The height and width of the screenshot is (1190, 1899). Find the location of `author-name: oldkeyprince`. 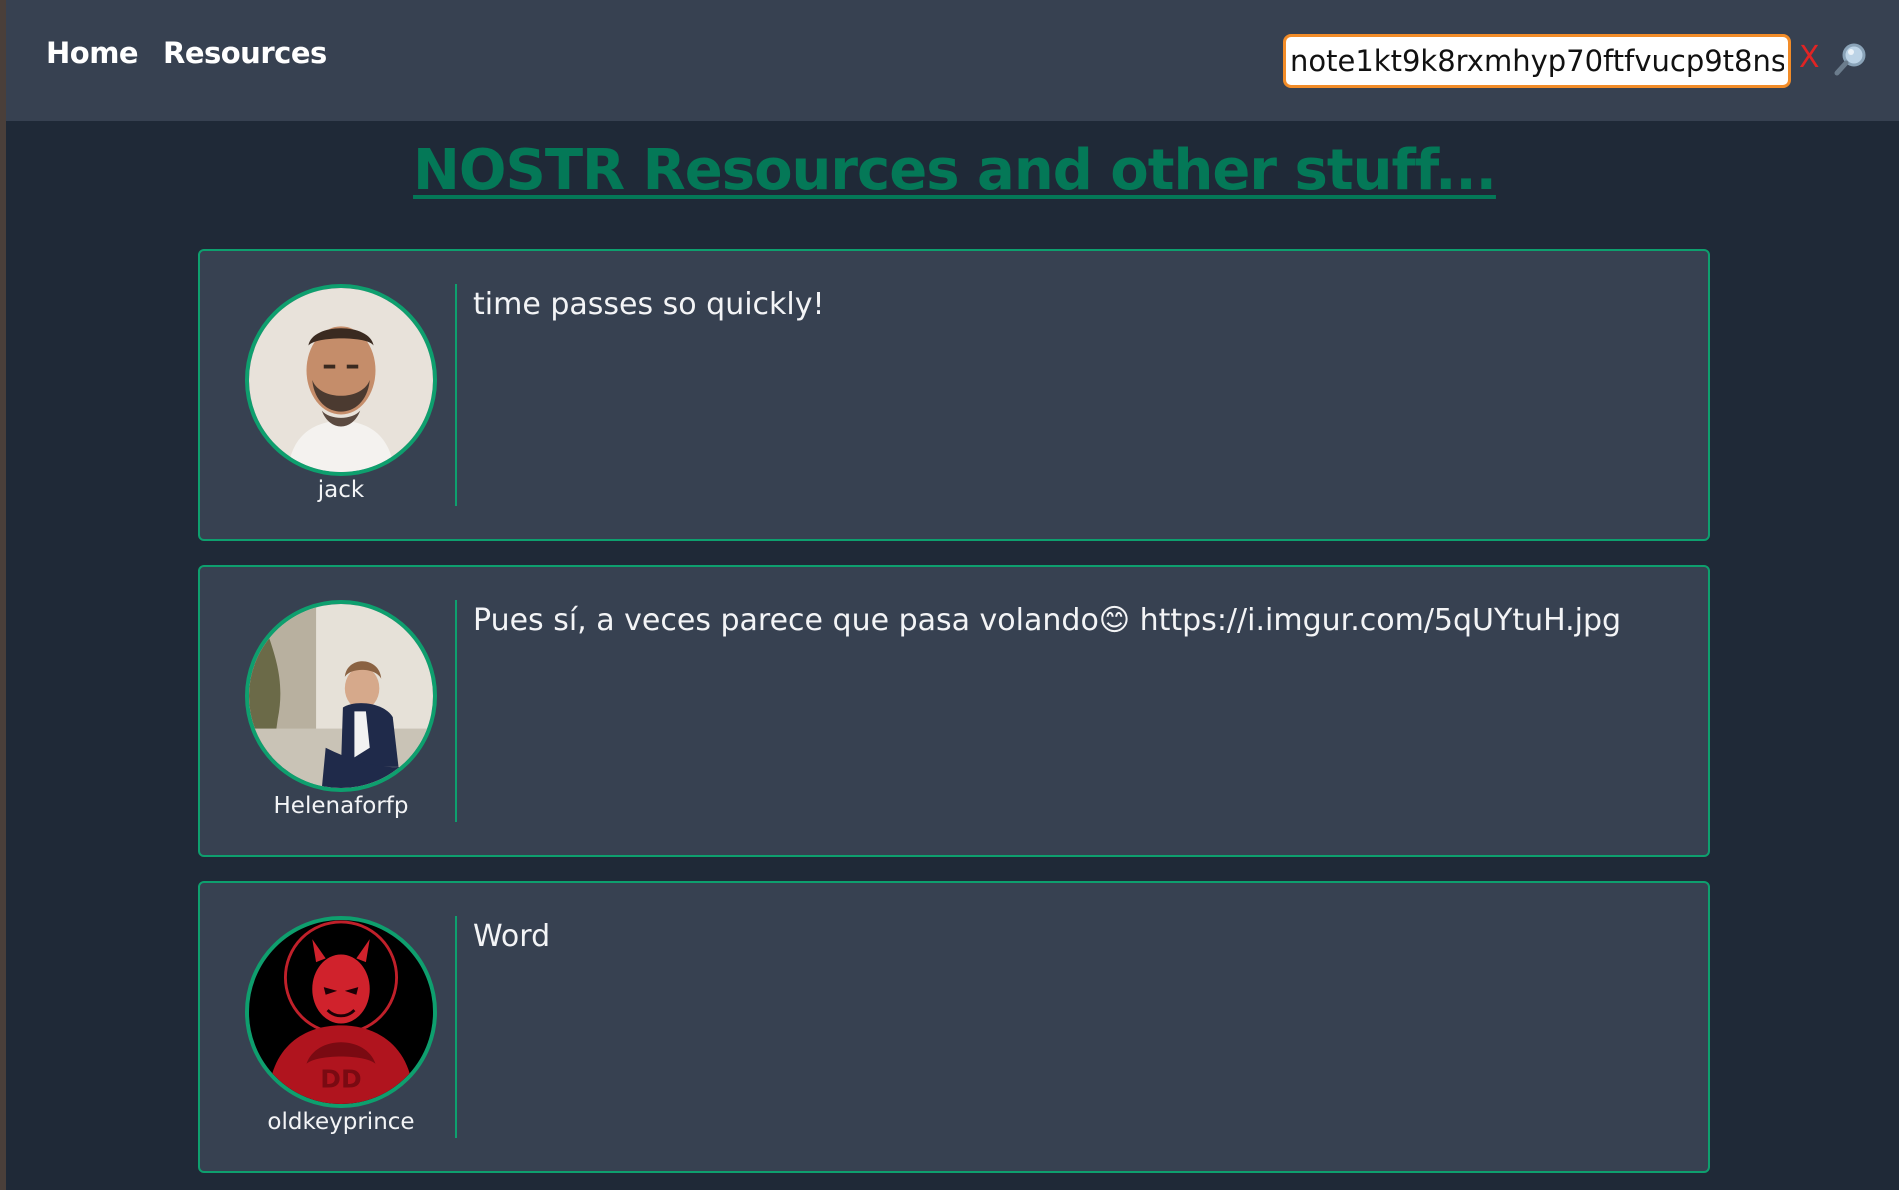

author-name: oldkeyprince is located at coordinates (341, 1122).